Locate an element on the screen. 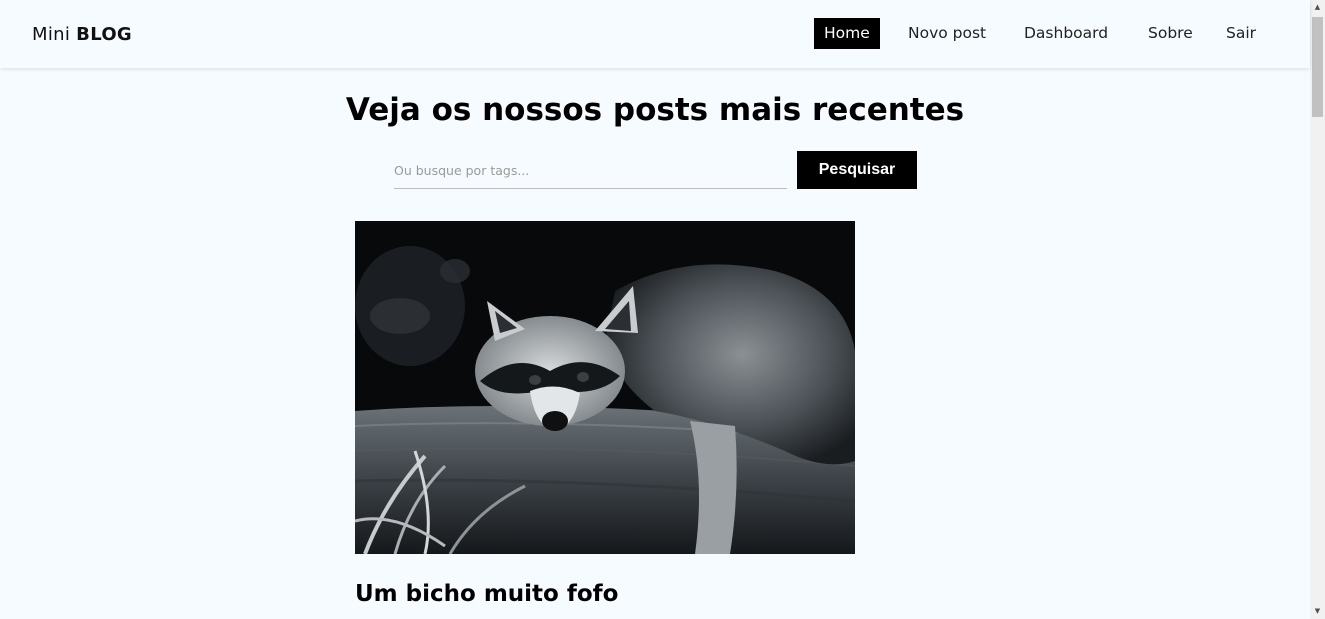  page-title: Veja os nossos posts mais recentes is located at coordinates (655, 110).